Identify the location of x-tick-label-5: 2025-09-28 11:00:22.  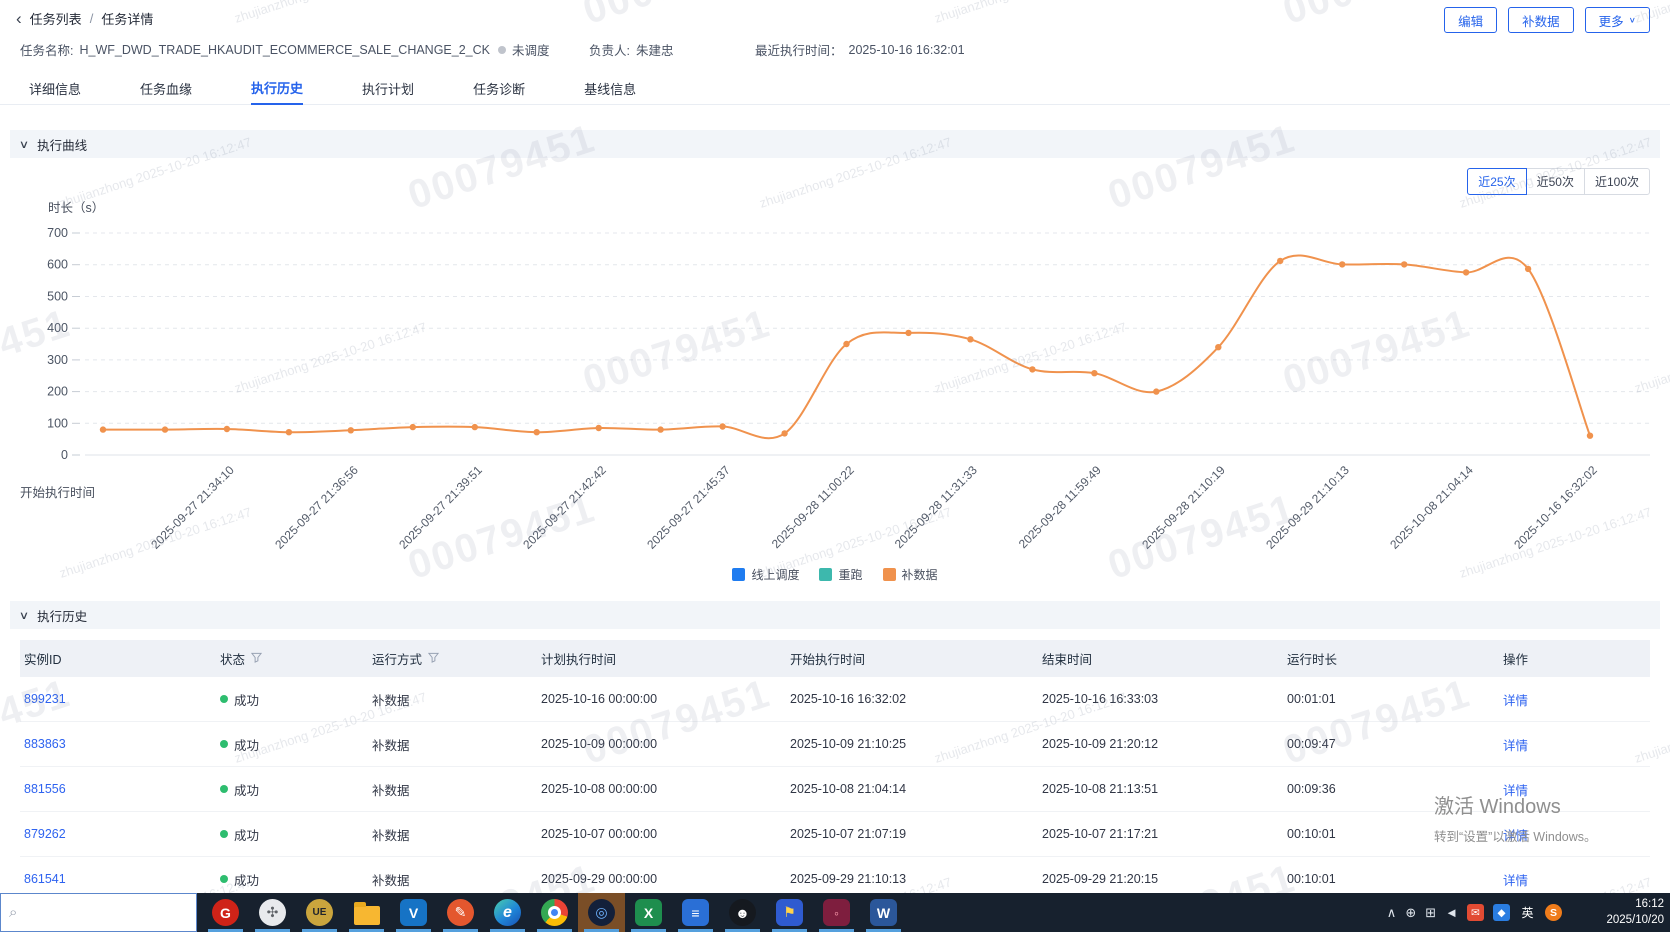
(812, 507).